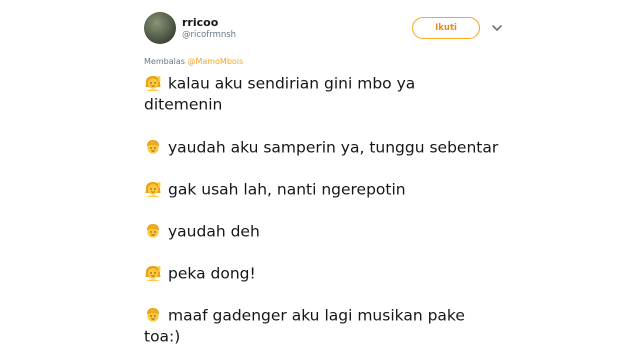  What do you see at coordinates (160, 28) in the screenshot?
I see `avatar` at bounding box center [160, 28].